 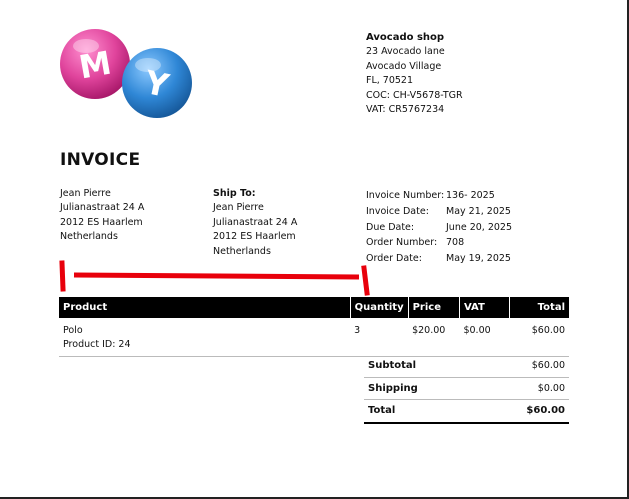 What do you see at coordinates (404, 66) in the screenshot?
I see `shop-address-line: Avocado Village` at bounding box center [404, 66].